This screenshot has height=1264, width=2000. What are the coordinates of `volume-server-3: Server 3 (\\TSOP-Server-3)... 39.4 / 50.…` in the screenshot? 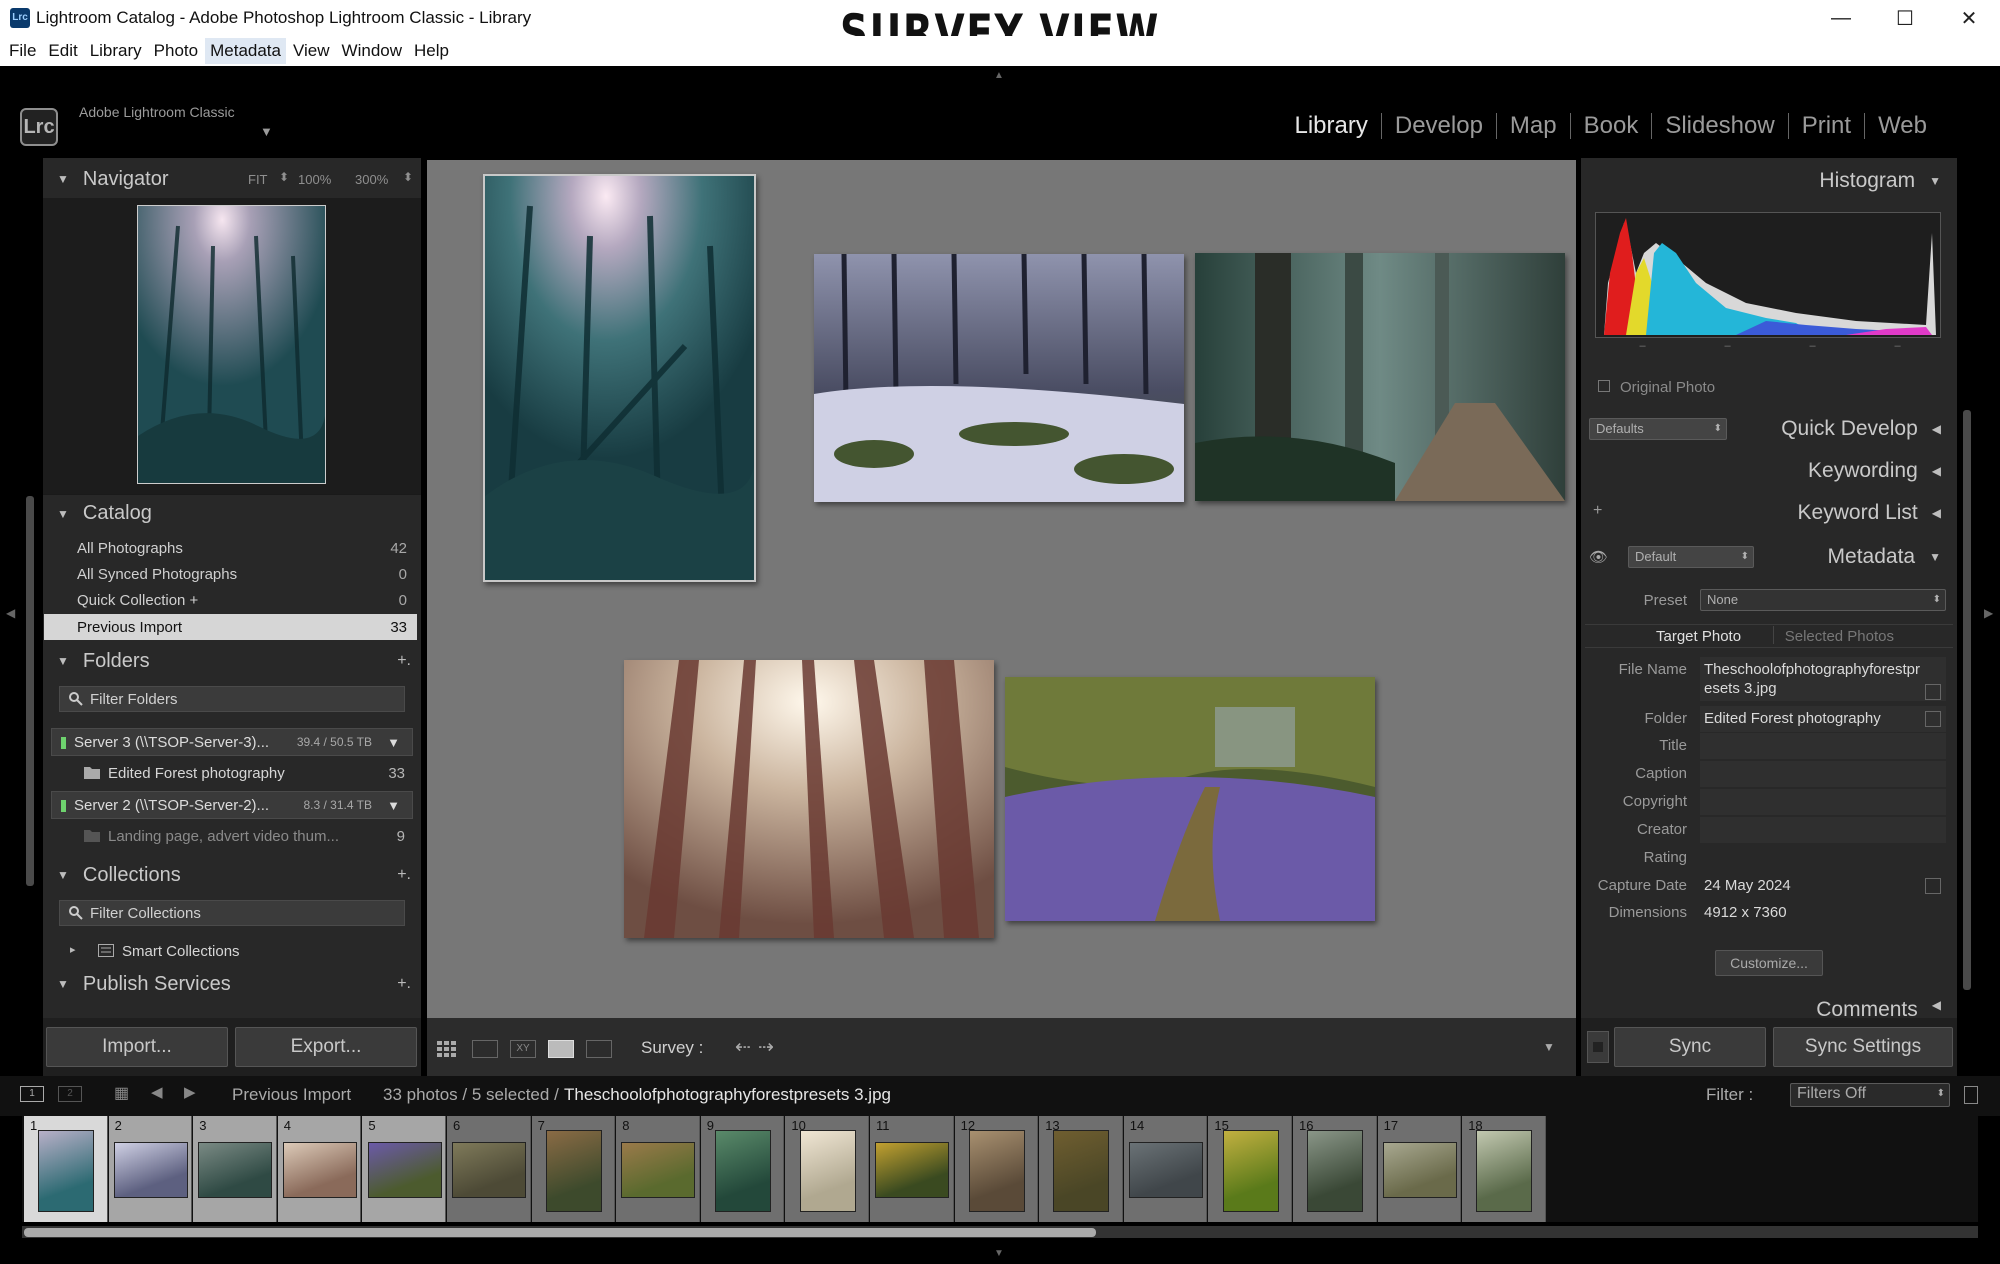 It's located at (232, 742).